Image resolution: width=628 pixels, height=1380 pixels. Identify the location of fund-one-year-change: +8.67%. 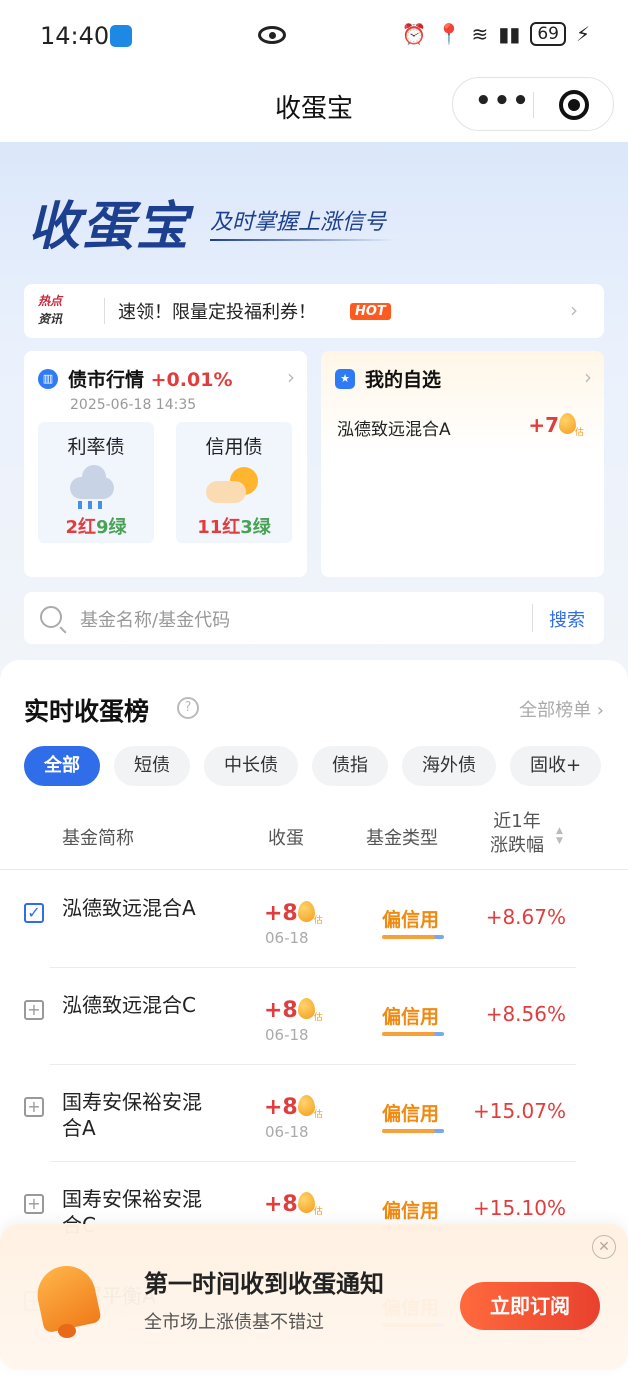
(525, 917).